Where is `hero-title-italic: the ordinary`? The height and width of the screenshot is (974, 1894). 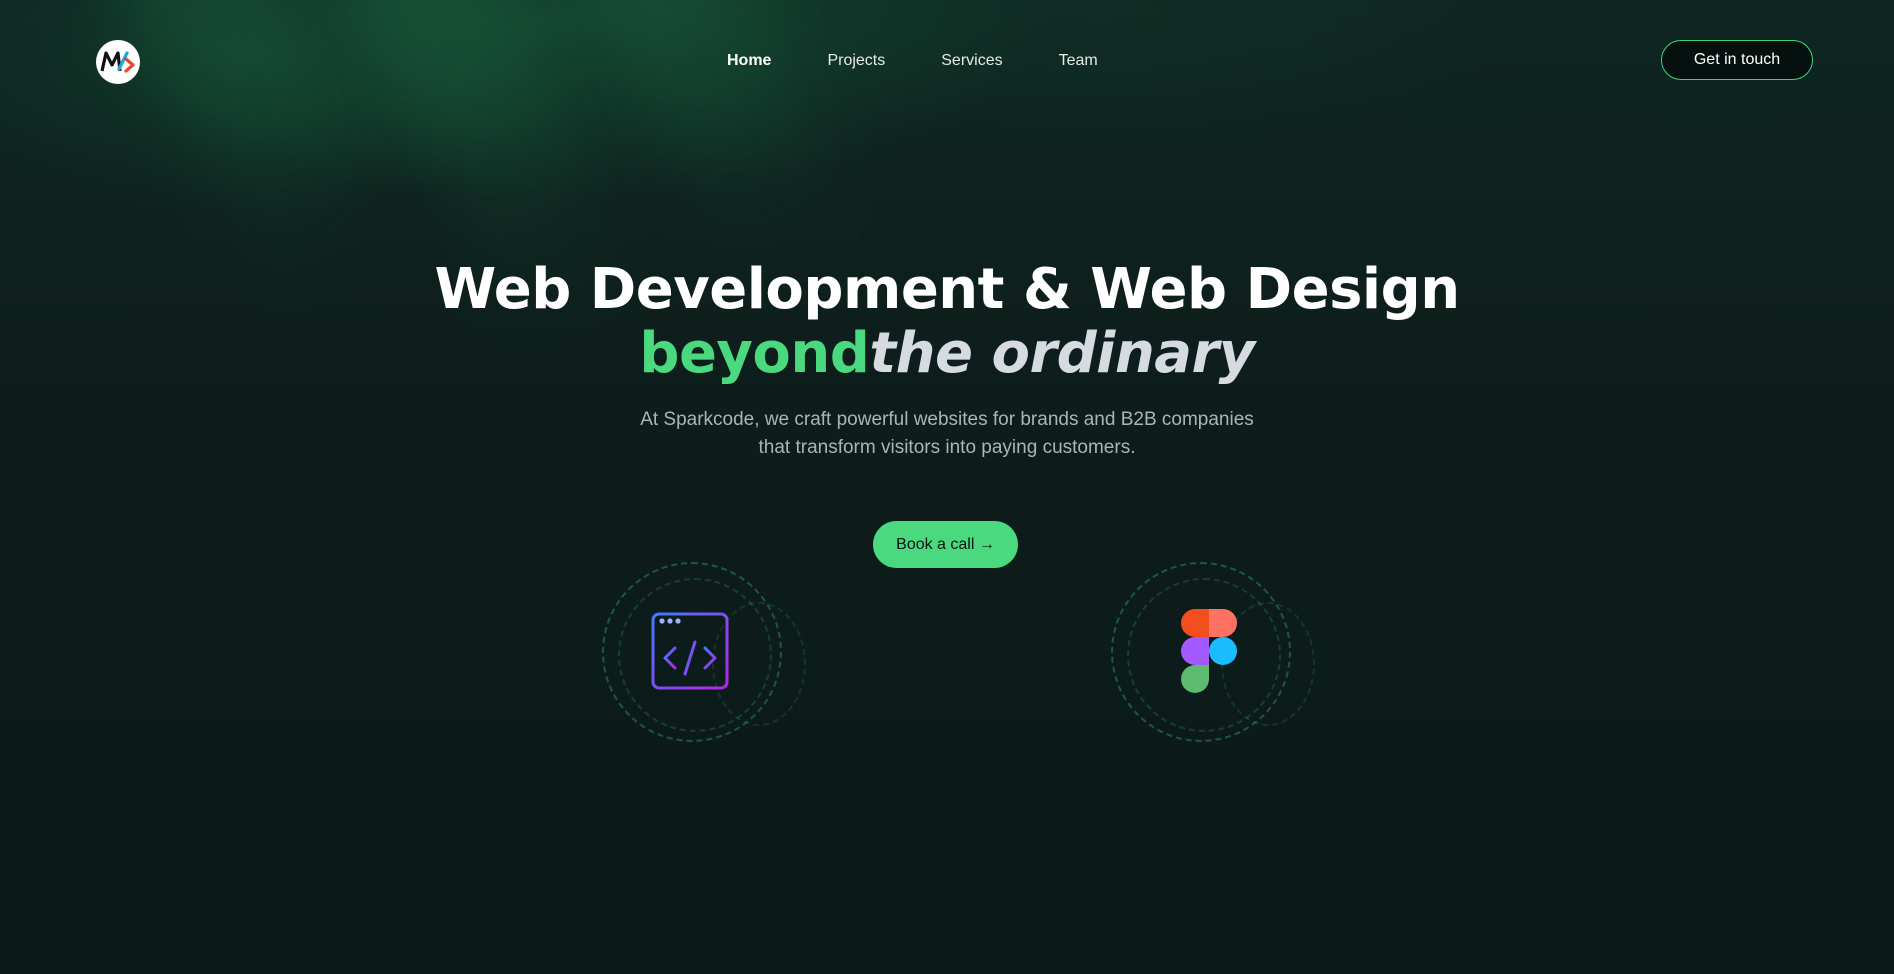 hero-title-italic: the ordinary is located at coordinates (1062, 353).